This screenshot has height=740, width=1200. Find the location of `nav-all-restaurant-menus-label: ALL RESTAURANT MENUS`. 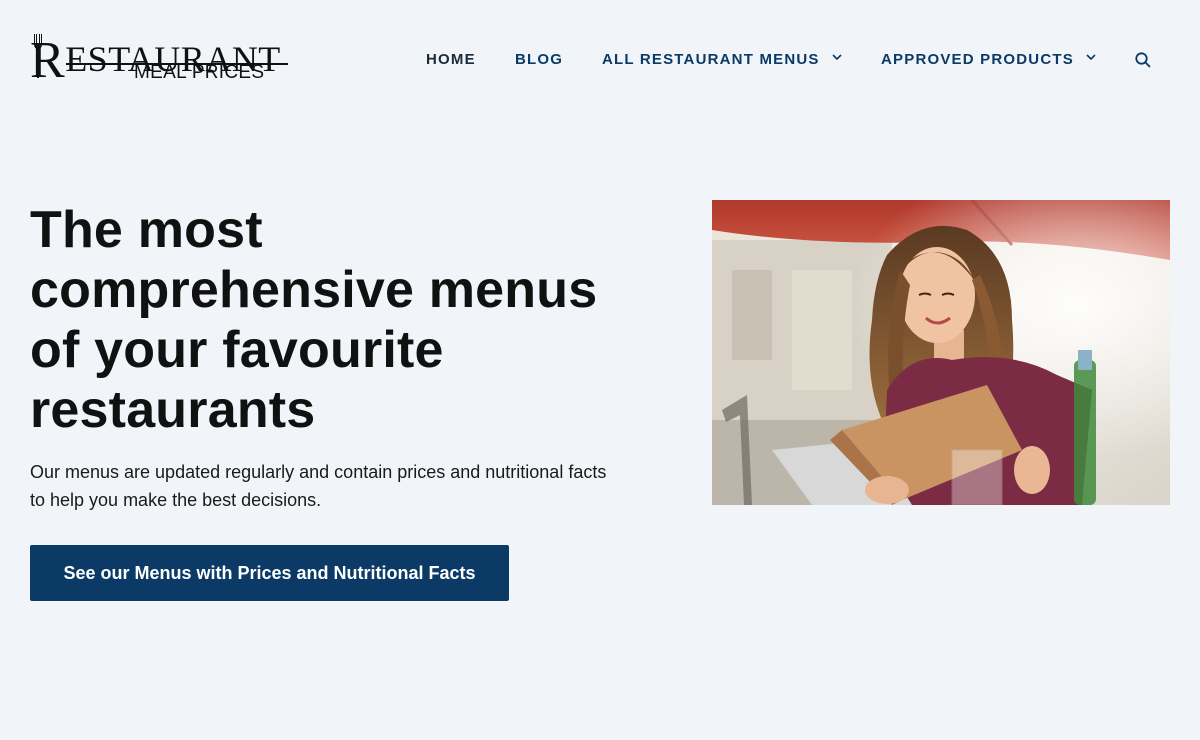

nav-all-restaurant-menus-label: ALL RESTAURANT MENUS is located at coordinates (711, 59).